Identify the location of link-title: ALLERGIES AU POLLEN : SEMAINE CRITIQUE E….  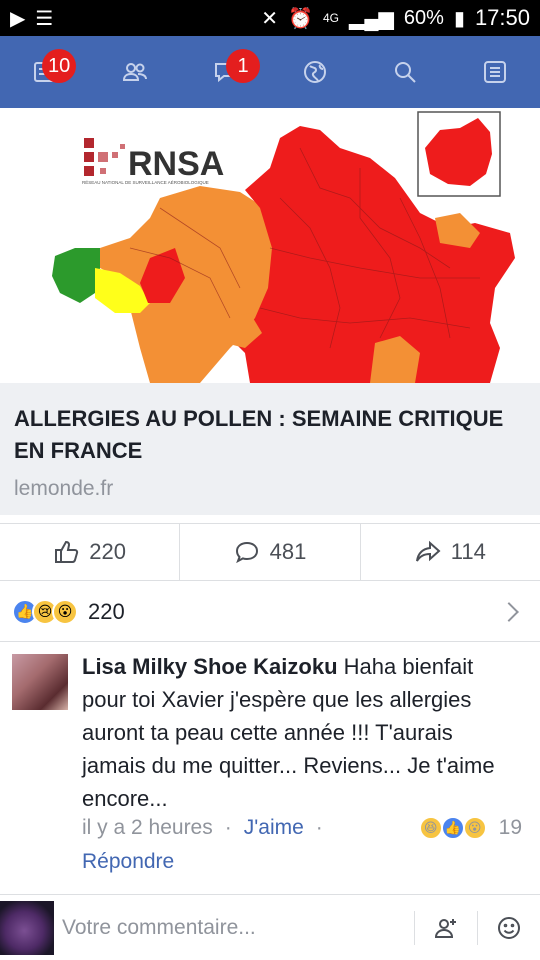
(259, 434).